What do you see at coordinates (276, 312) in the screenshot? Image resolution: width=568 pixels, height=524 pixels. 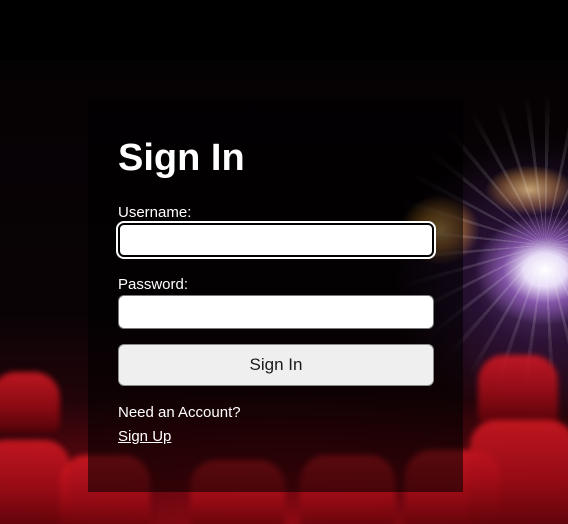 I see `password-input` at bounding box center [276, 312].